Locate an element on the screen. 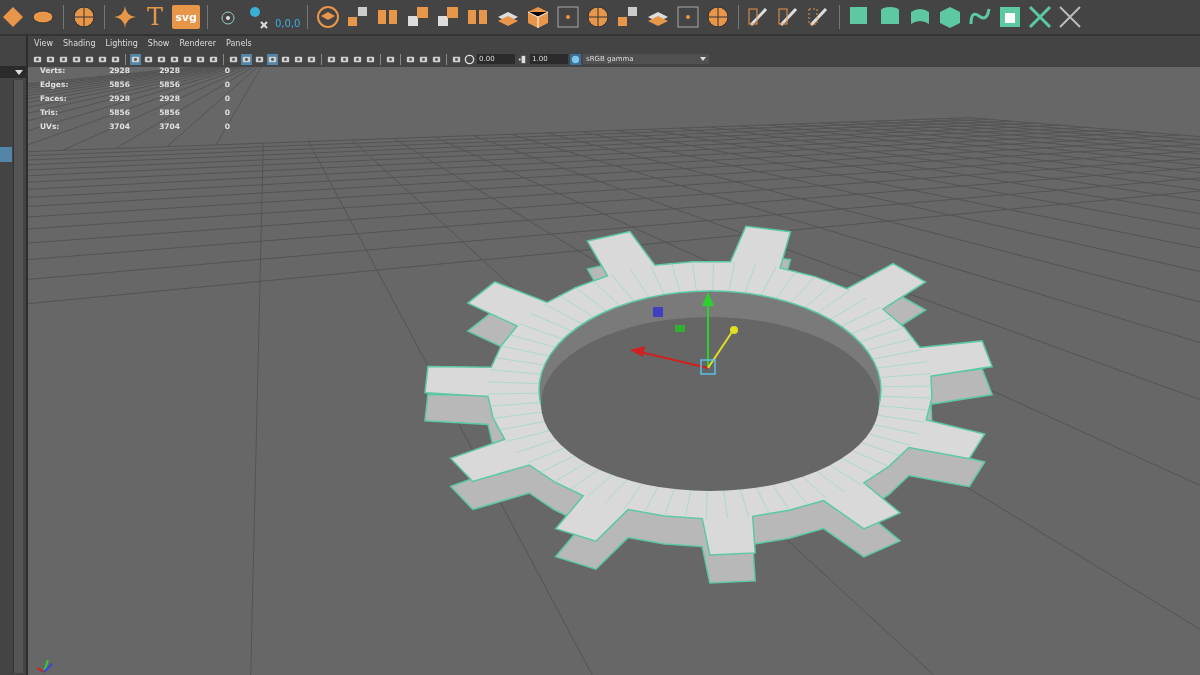  move-manipulator-drawing is located at coordinates (684, 333).